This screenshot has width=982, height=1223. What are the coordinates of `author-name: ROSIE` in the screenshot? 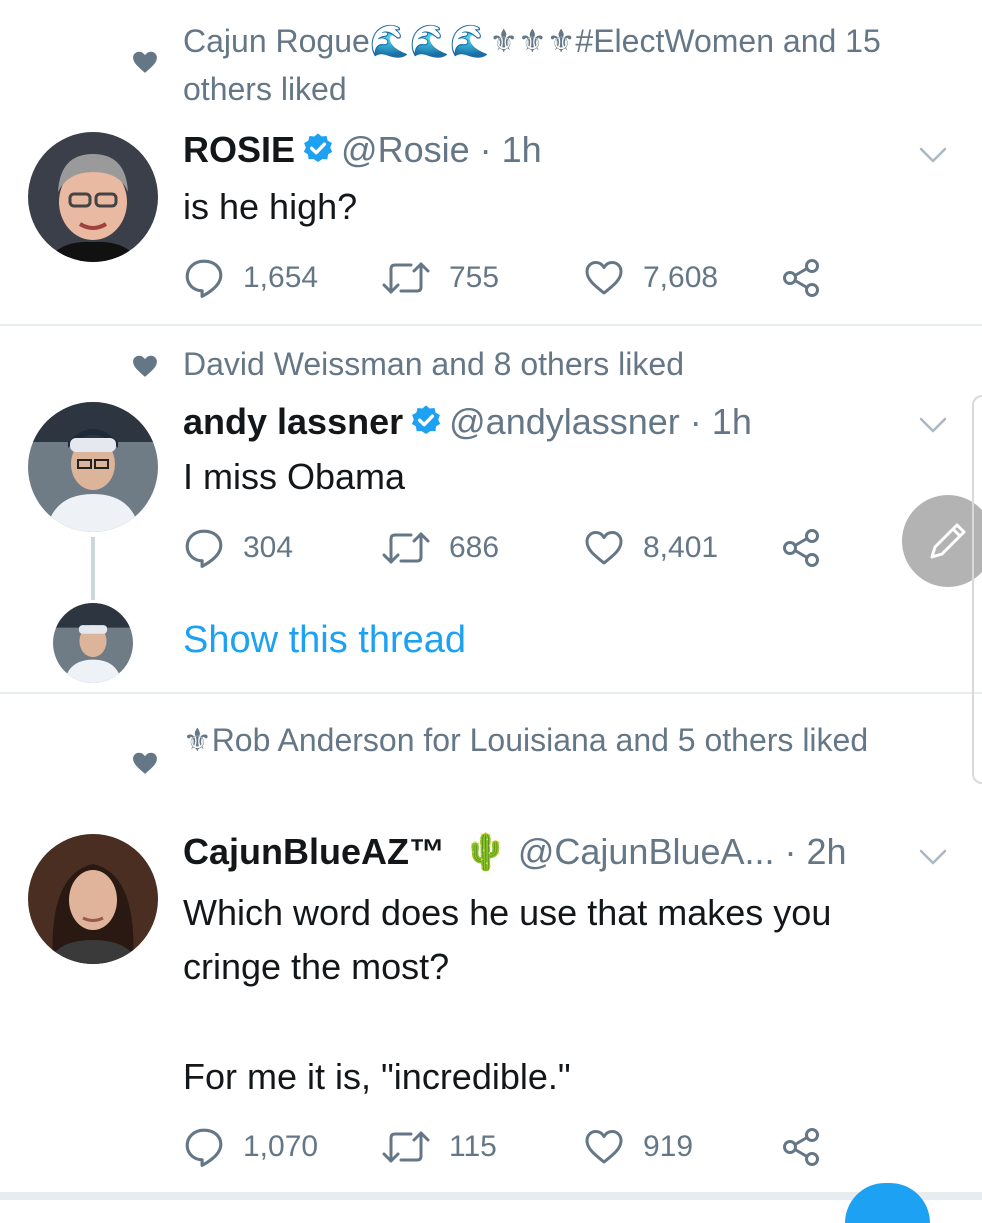 It's located at (239, 149).